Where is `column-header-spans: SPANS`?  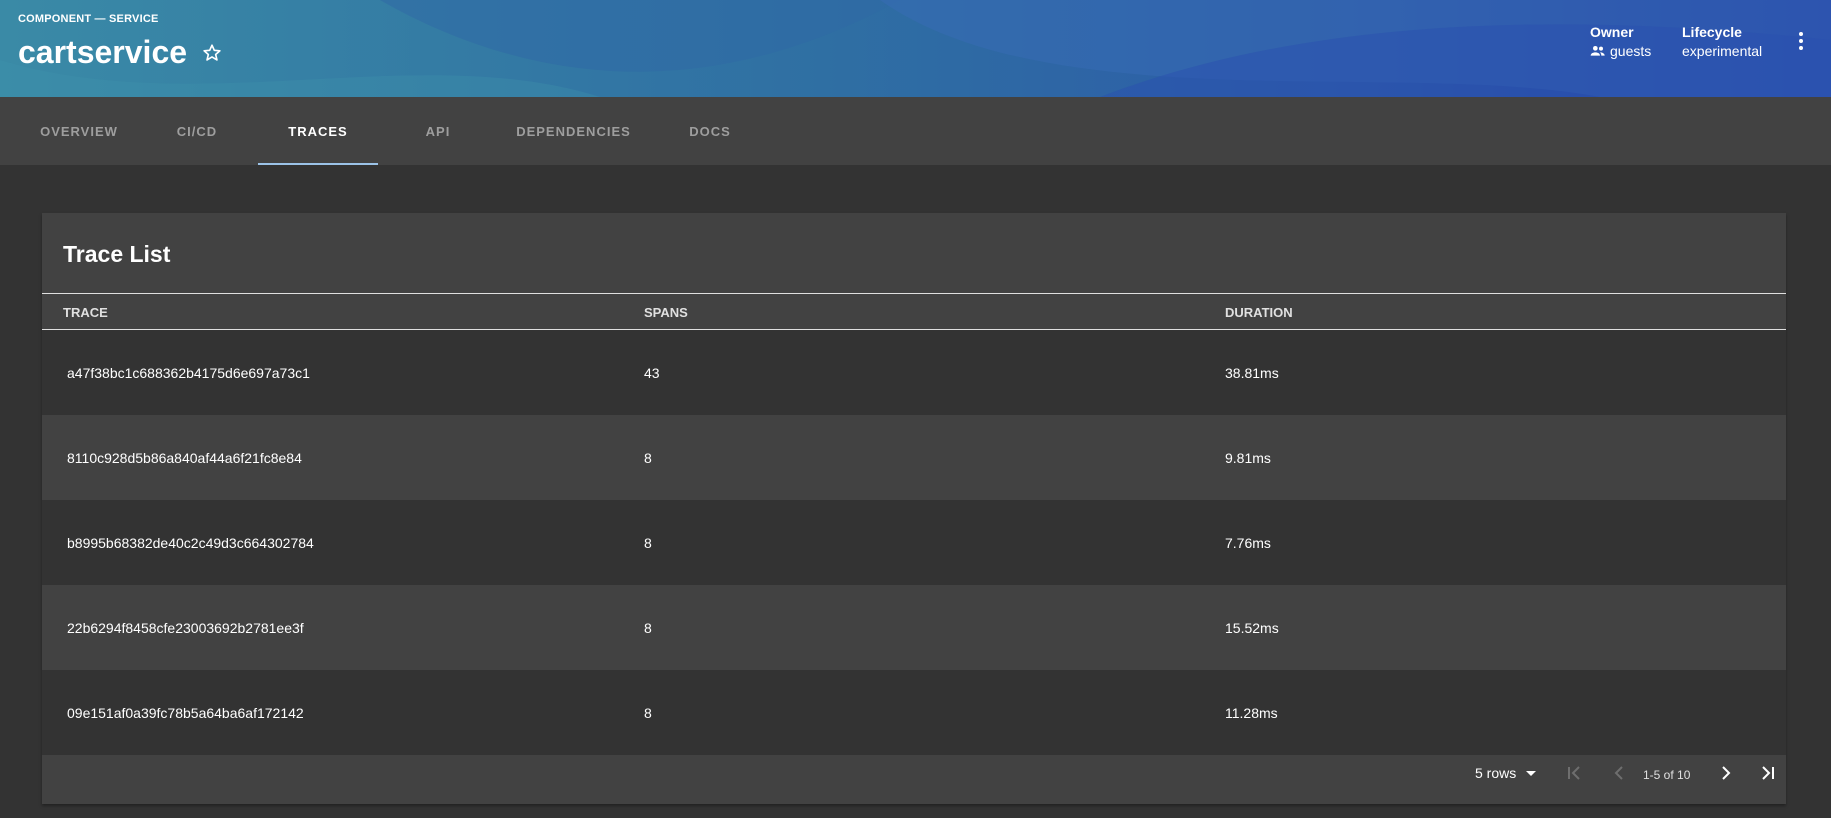
column-header-spans: SPANS is located at coordinates (666, 312).